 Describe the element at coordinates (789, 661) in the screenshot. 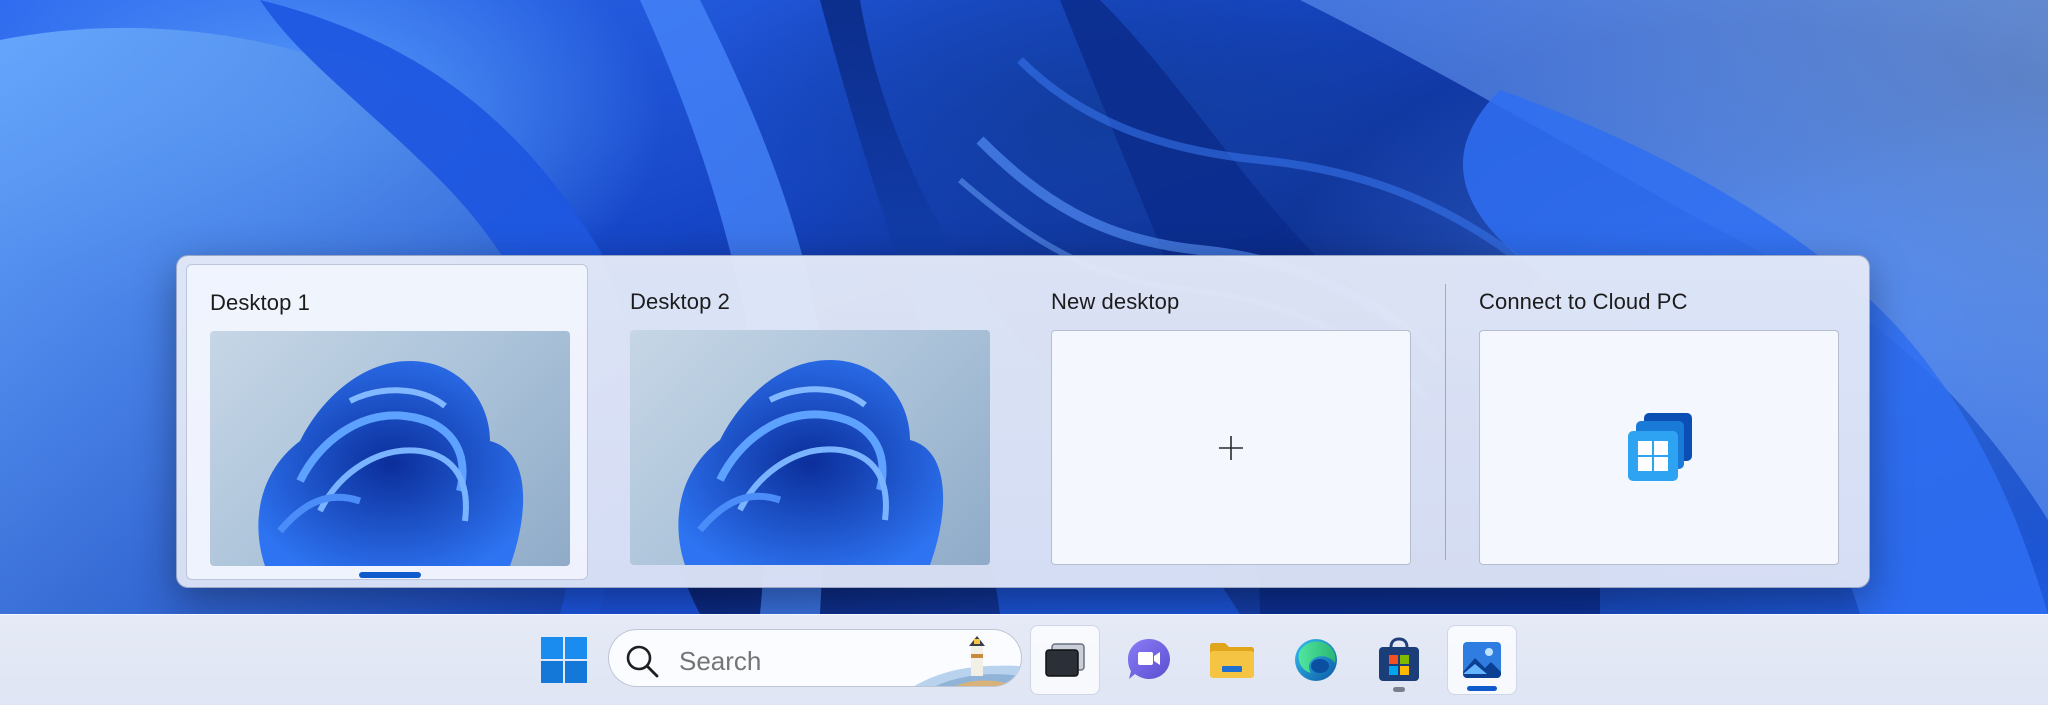

I see `search-input` at that location.